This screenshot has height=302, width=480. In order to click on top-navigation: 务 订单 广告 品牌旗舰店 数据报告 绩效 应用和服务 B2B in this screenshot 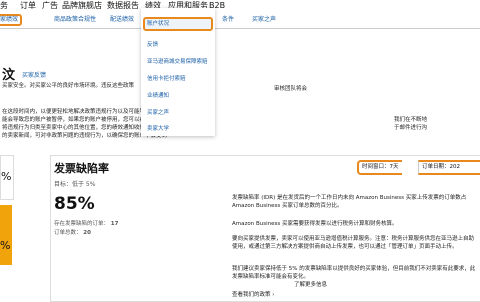, I will do `click(240, 6)`.